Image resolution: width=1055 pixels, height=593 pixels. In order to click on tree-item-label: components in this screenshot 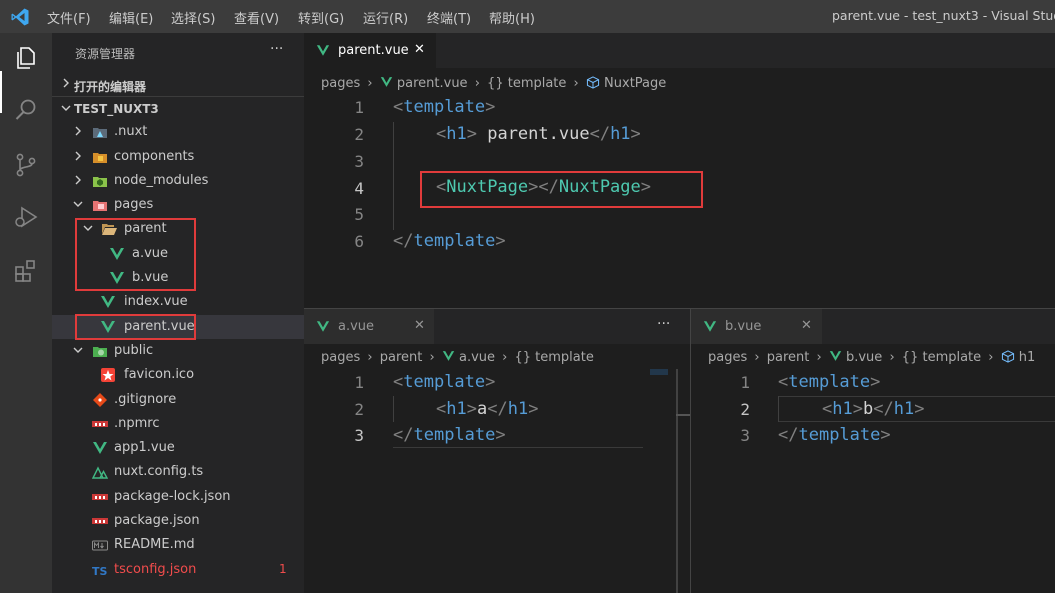, I will do `click(154, 156)`.